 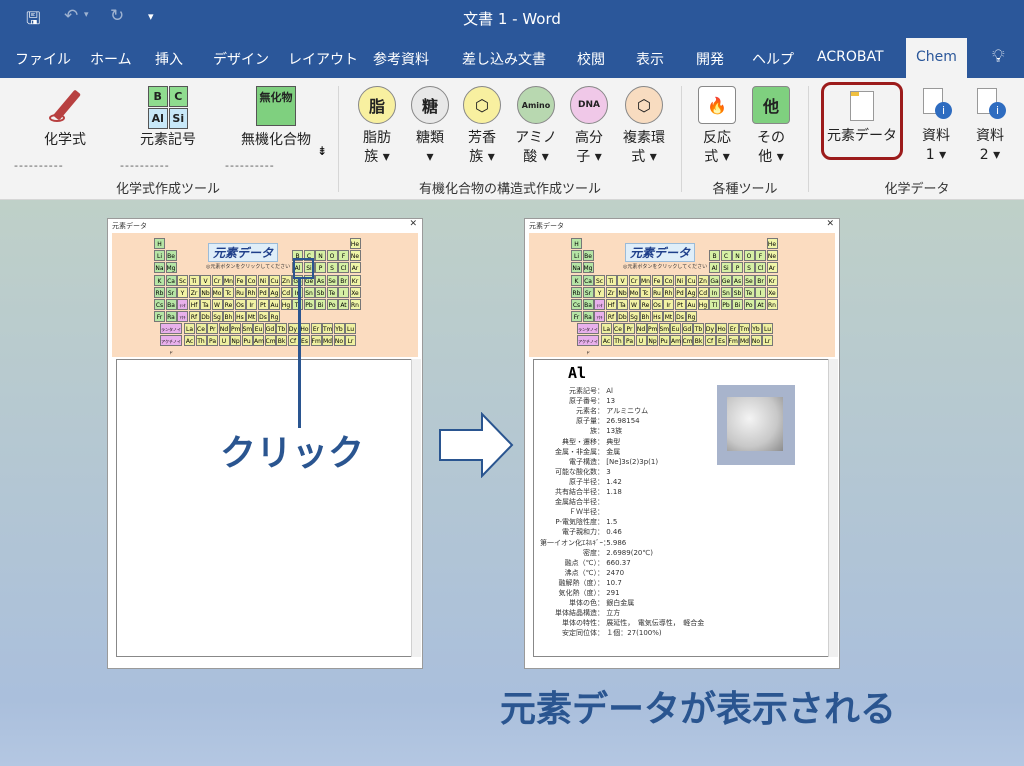 I want to click on element-pu-button: Pu, so click(x=664, y=340).